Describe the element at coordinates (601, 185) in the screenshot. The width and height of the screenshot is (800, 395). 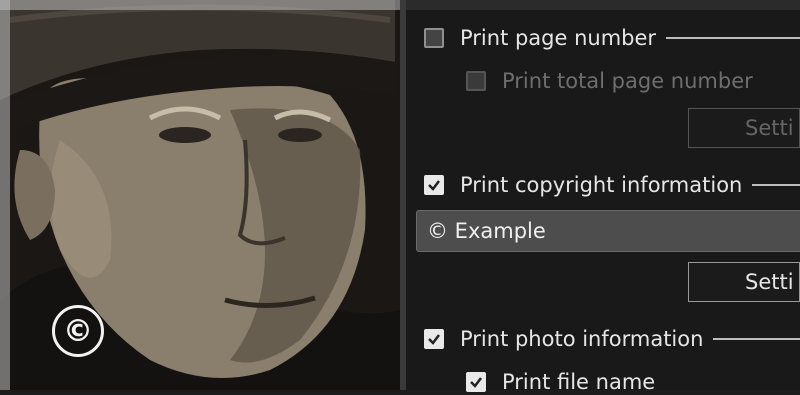
I see `print-copyright-label: Print copyright information` at that location.